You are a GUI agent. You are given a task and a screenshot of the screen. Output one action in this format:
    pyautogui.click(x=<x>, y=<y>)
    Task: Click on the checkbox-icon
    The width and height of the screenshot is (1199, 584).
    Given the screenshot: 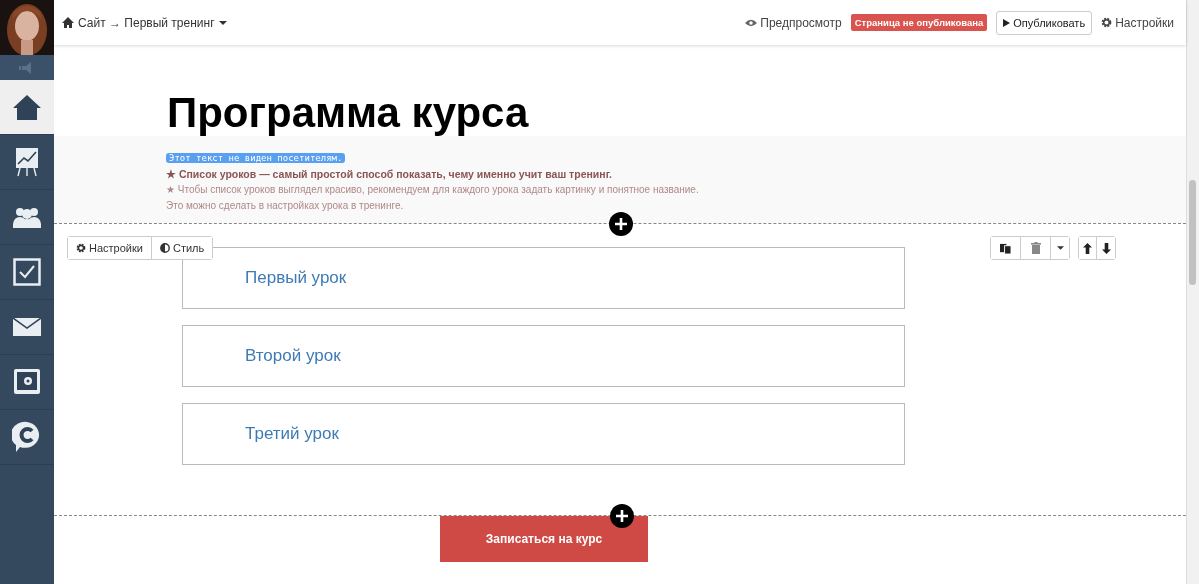 What is the action you would take?
    pyautogui.click(x=27, y=272)
    